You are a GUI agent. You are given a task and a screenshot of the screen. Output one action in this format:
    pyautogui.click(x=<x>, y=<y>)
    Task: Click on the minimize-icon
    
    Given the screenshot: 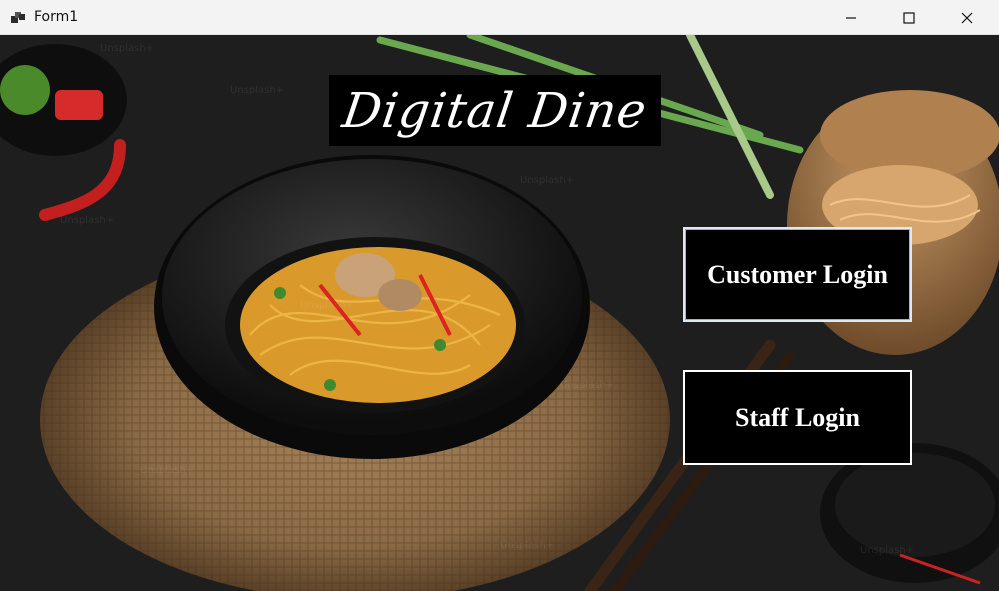 What is the action you would take?
    pyautogui.click(x=851, y=17)
    